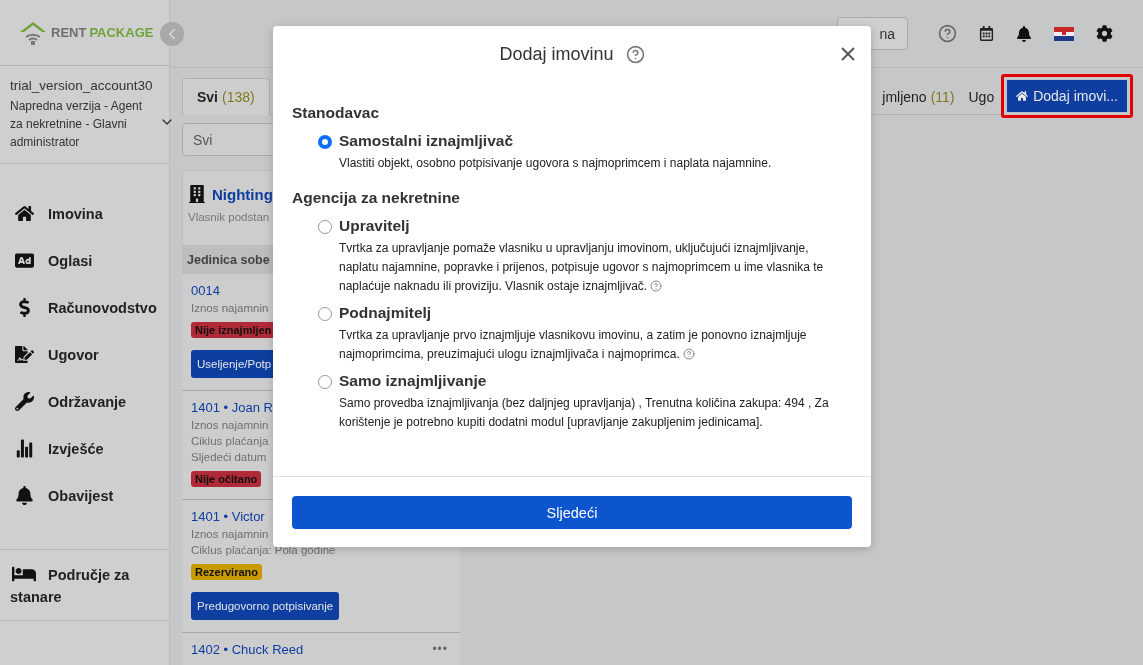  Describe the element at coordinates (229, 457) in the screenshot. I see `unit-detail: Sljedeći datum` at that location.